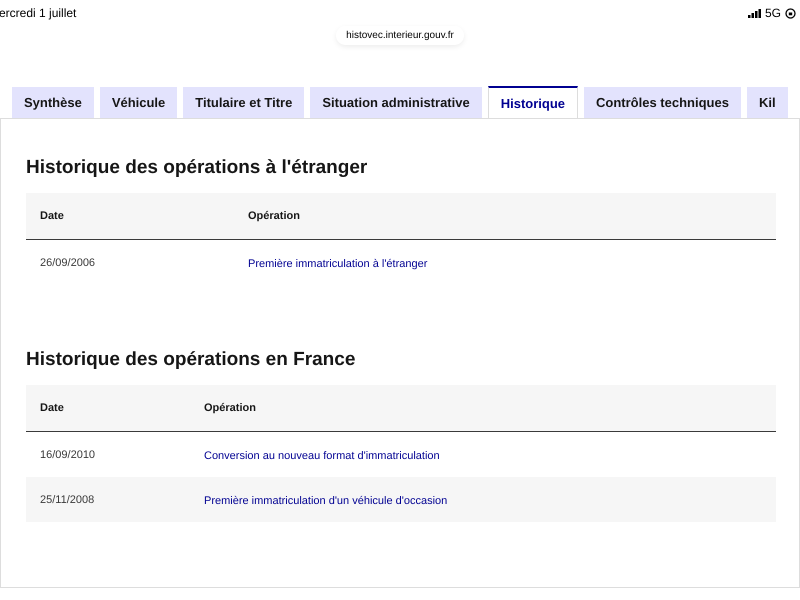 This screenshot has height=600, width=800. Describe the element at coordinates (755, 13) in the screenshot. I see `signal-icon` at that location.